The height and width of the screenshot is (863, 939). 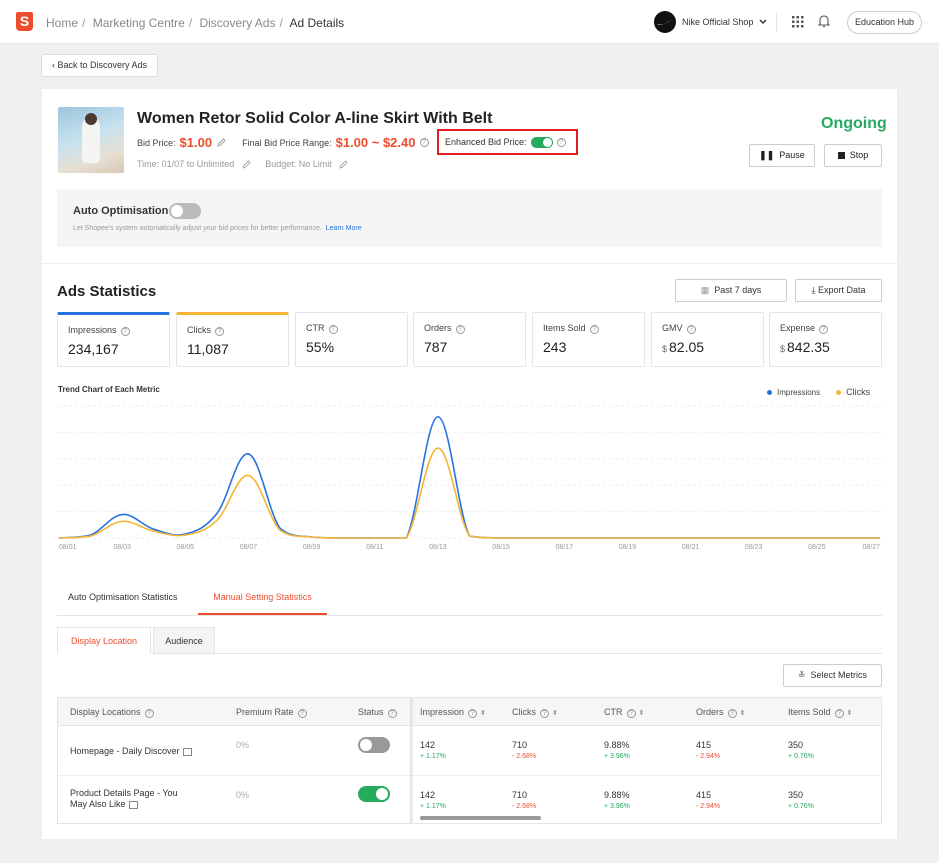 What do you see at coordinates (343, 164) in the screenshot?
I see `edit-budget-icon` at bounding box center [343, 164].